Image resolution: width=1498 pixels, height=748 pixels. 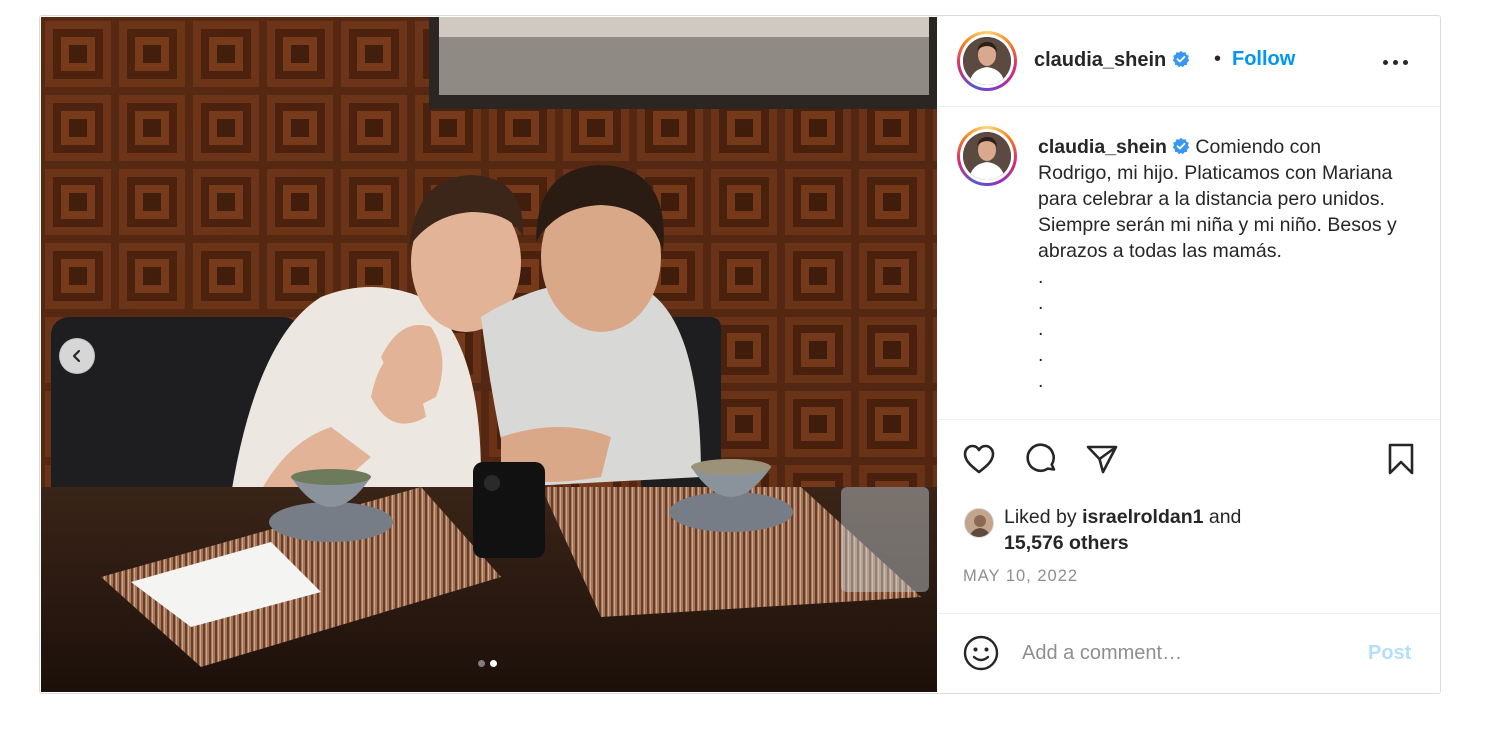 I want to click on more-options-icon, so click(x=1398, y=62).